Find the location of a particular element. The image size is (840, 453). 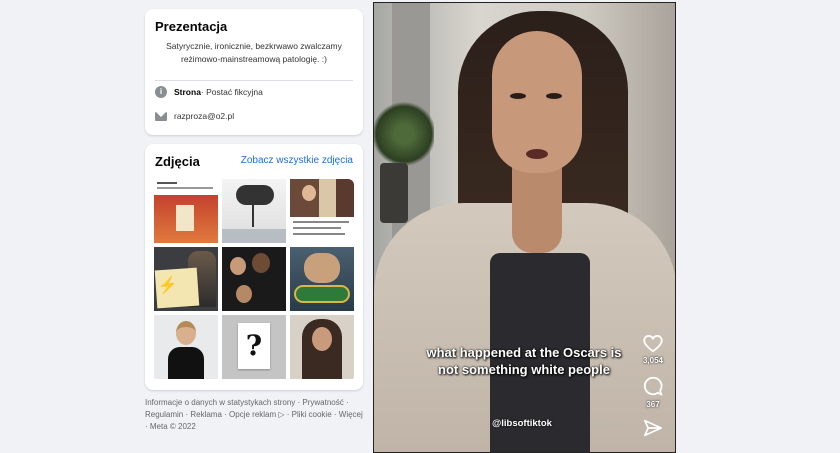

email-row: razproza@o2.pl is located at coordinates (194, 116).